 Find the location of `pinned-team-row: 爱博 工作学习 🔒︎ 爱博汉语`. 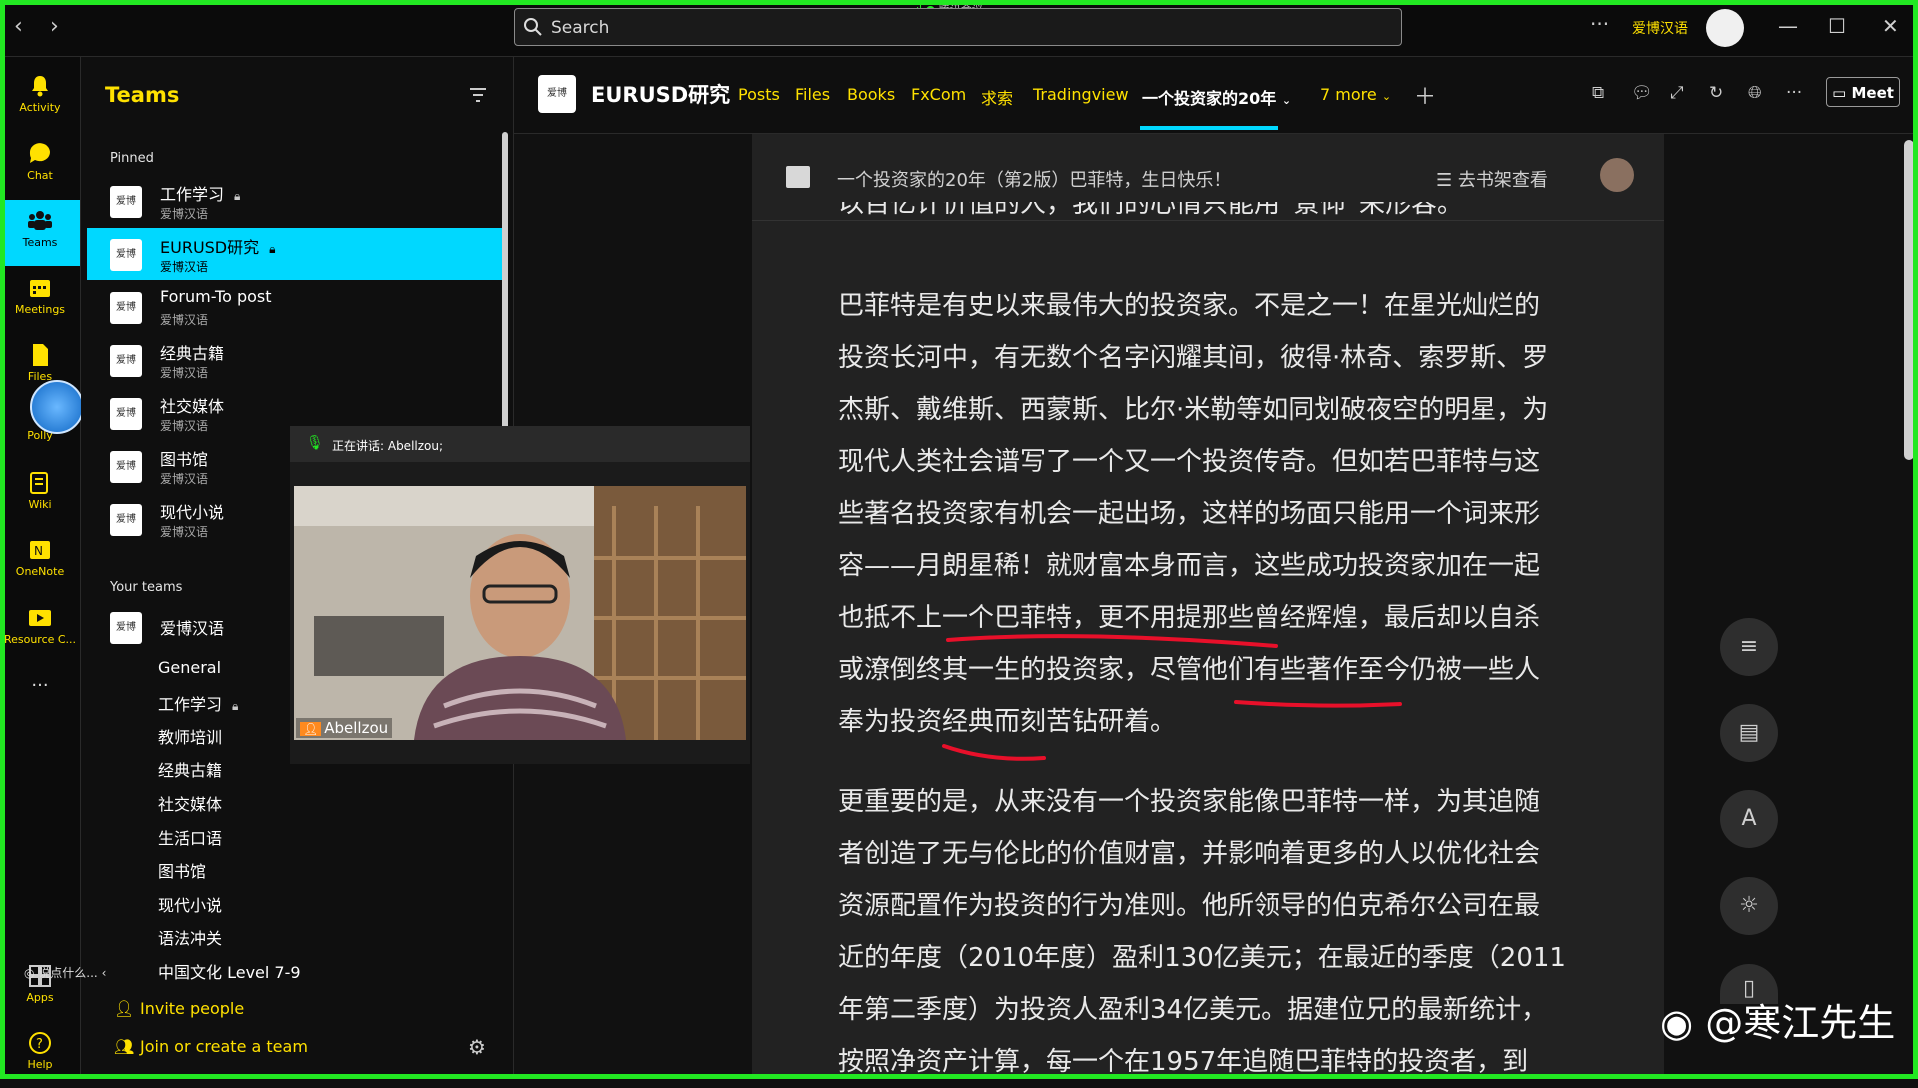

pinned-team-row: 爱博 工作学习 🔒︎ 爱博汉语 is located at coordinates (294, 201).